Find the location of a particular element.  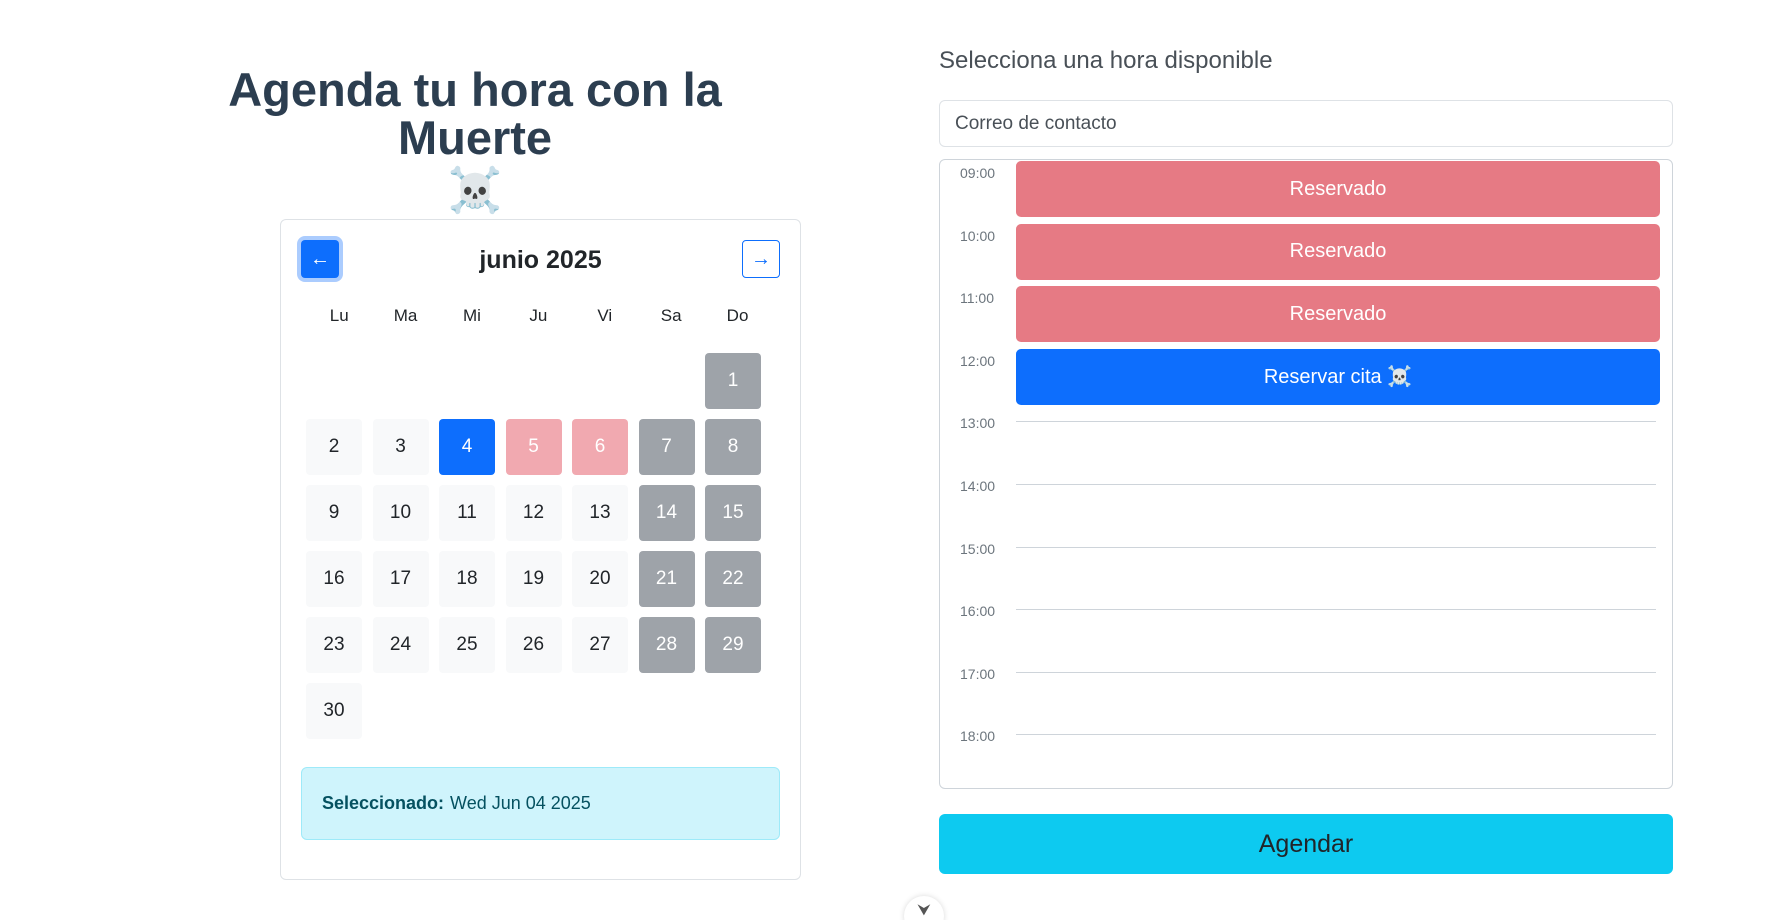

day-cell: 26 is located at coordinates (533, 645).